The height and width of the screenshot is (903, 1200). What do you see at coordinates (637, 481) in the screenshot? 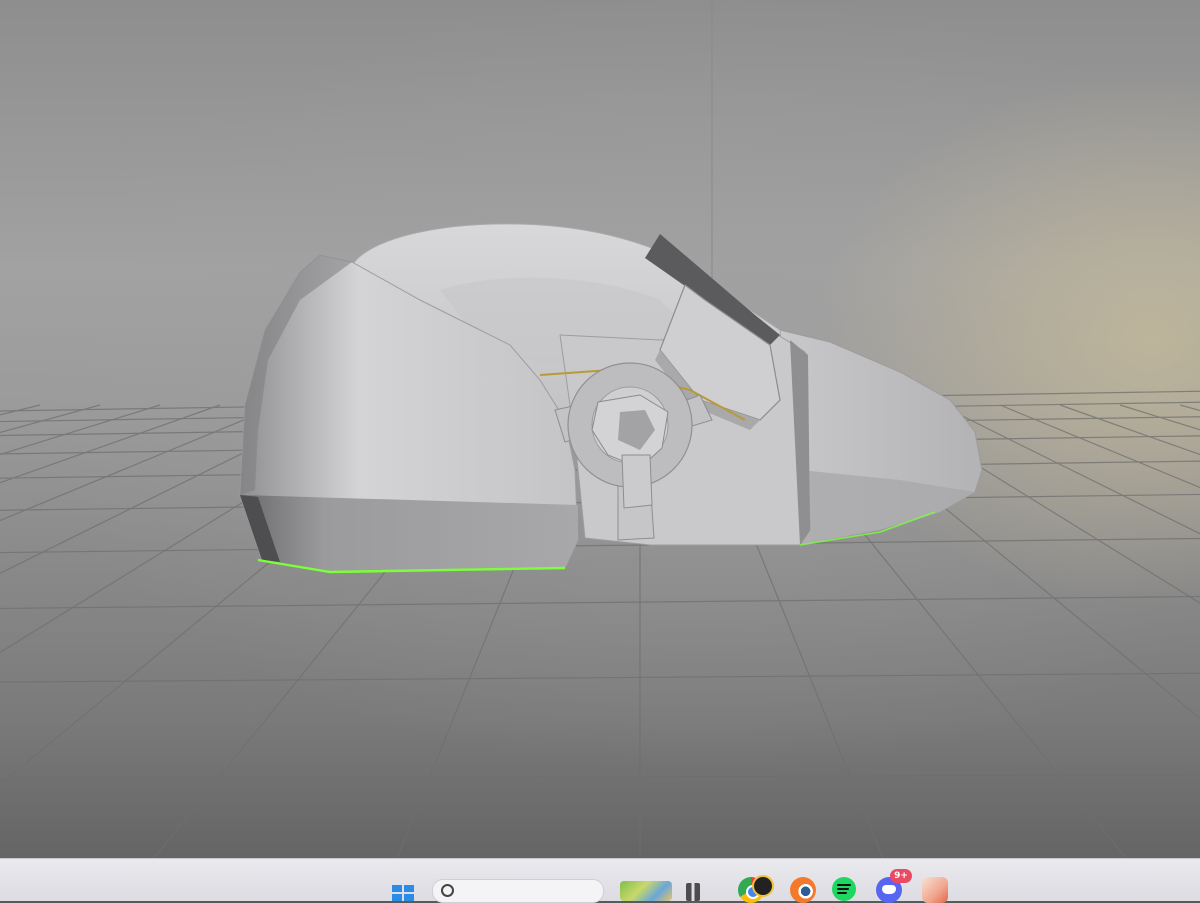
I see `ear-spoke-down` at bounding box center [637, 481].